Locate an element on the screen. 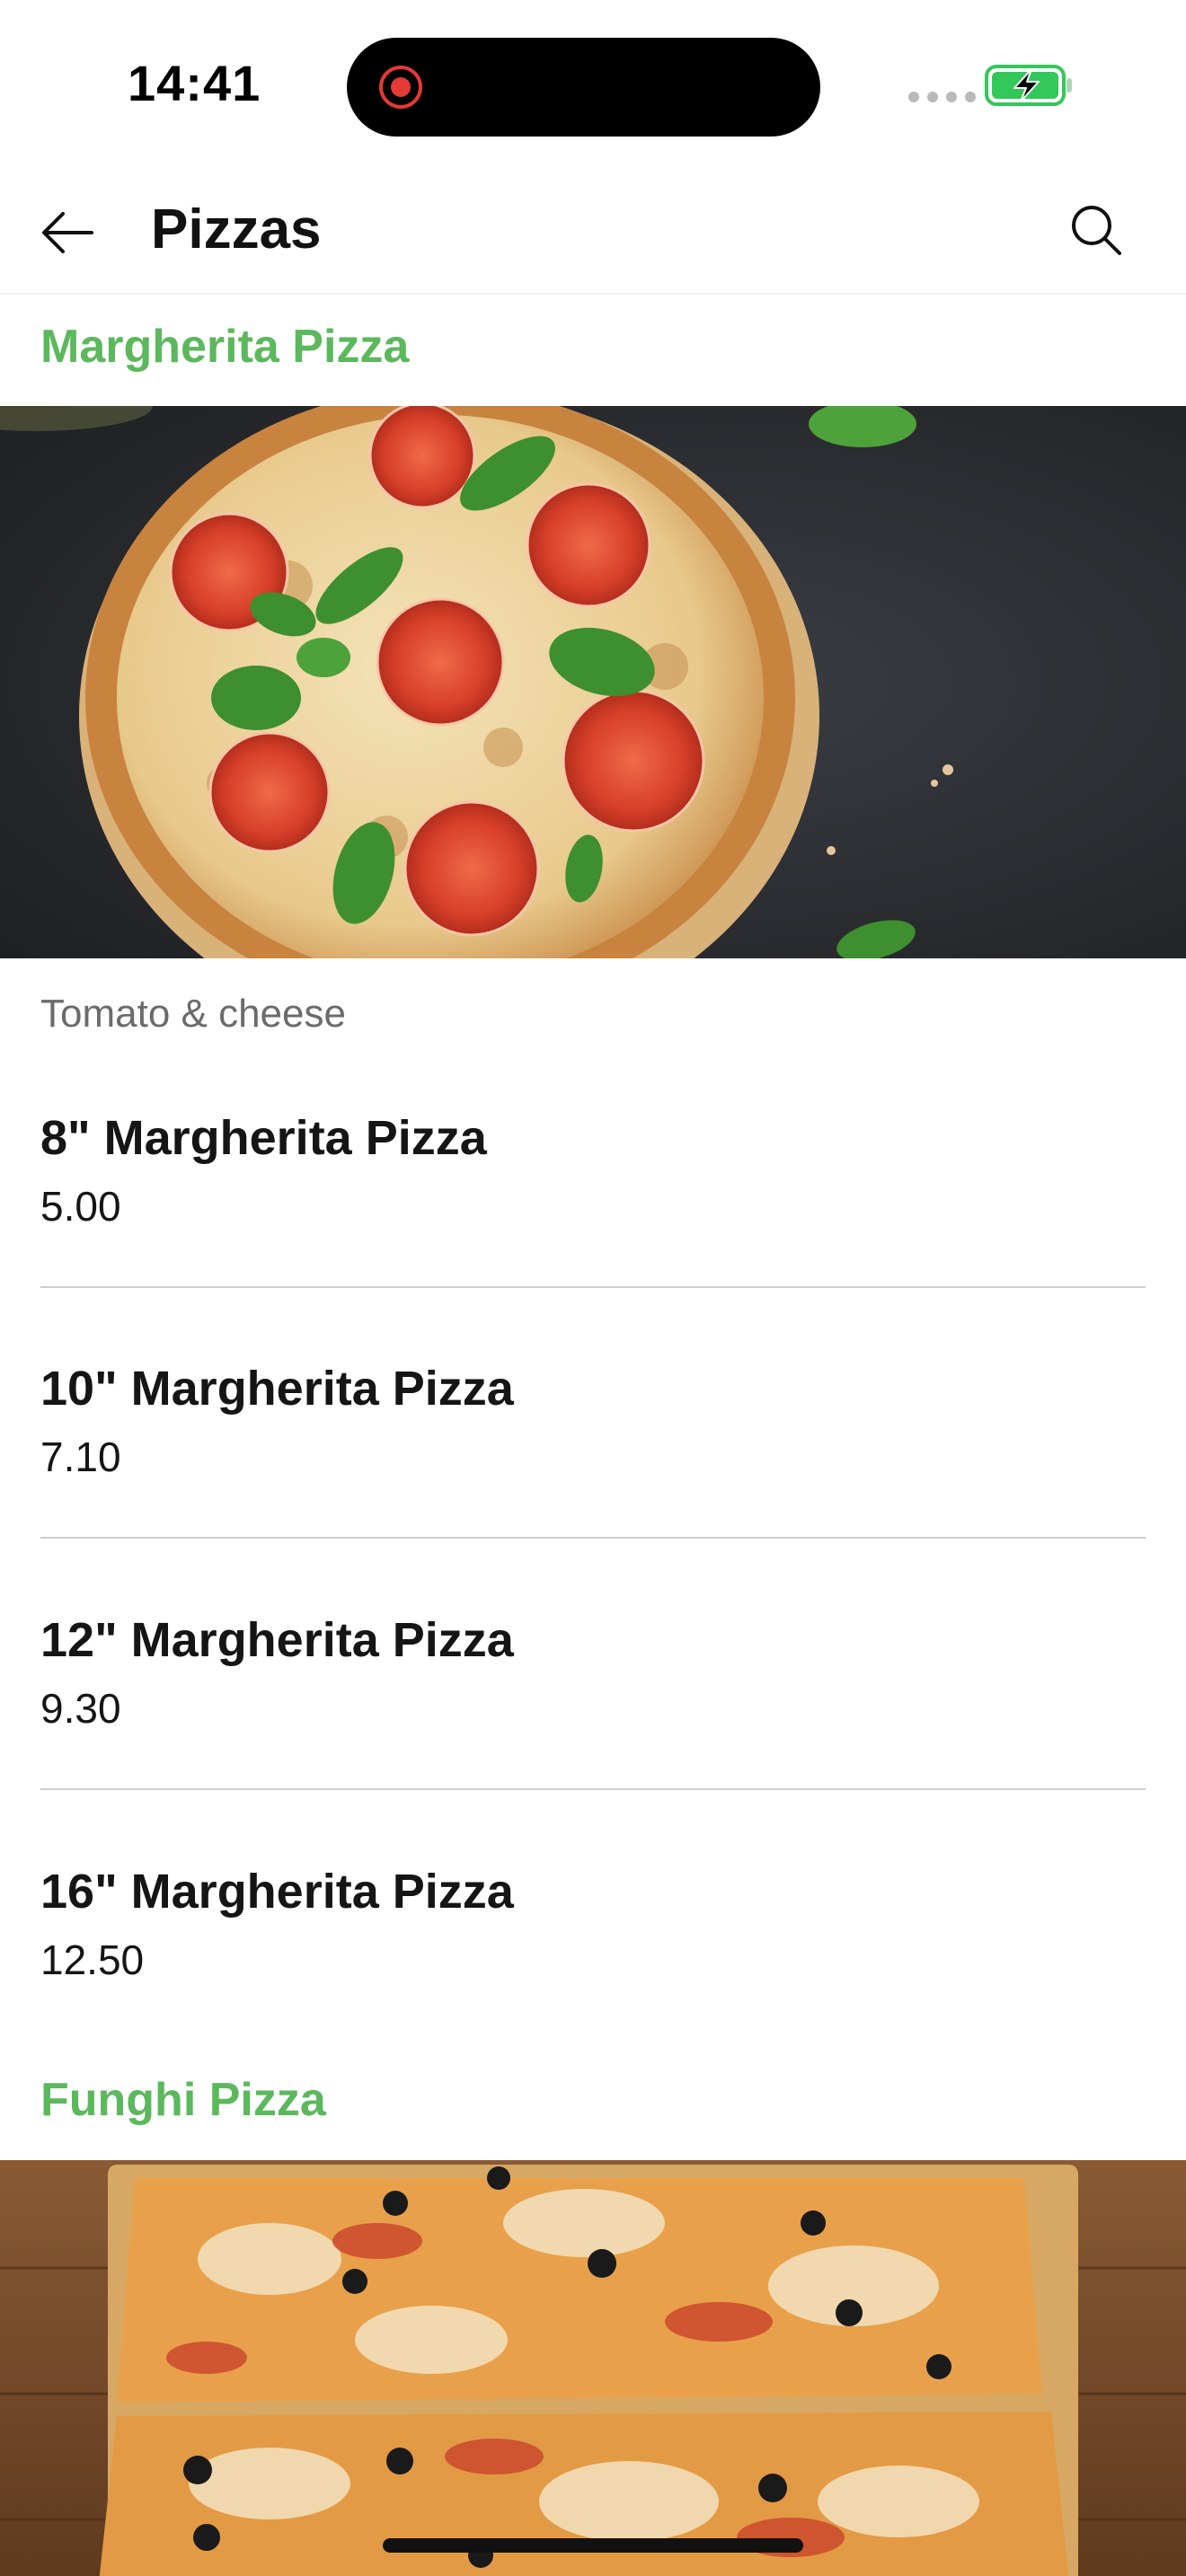 This screenshot has height=2576, width=1186. menu-item-price: 5.00 is located at coordinates (80, 1206).